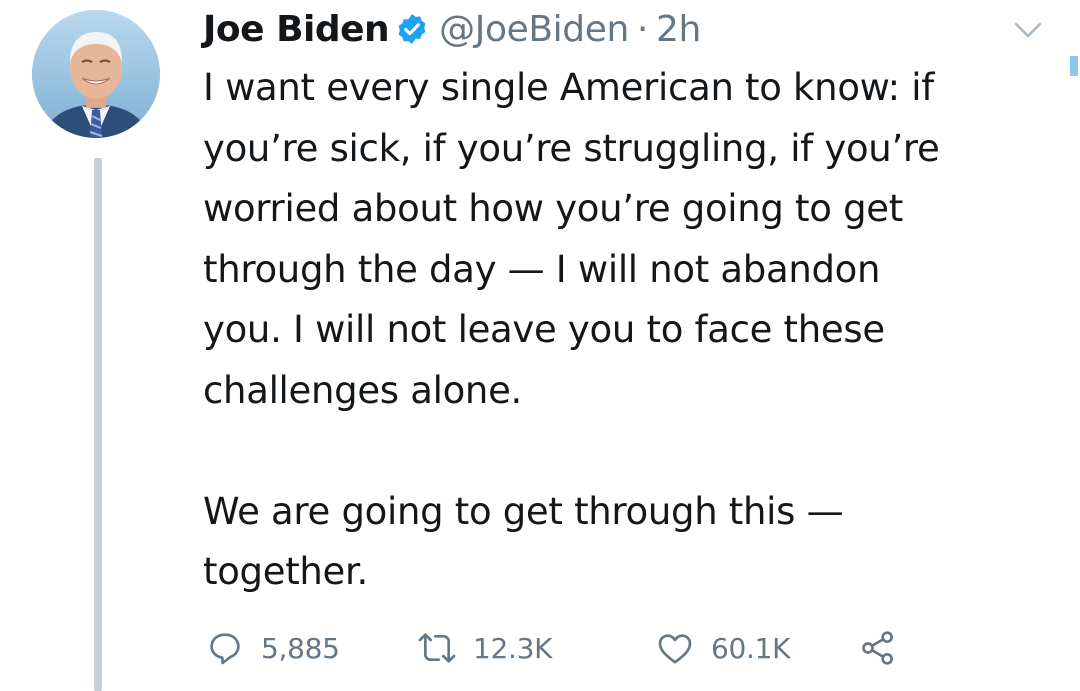 This screenshot has height=691, width=1080. I want to click on reply-count: 5,885, so click(300, 648).